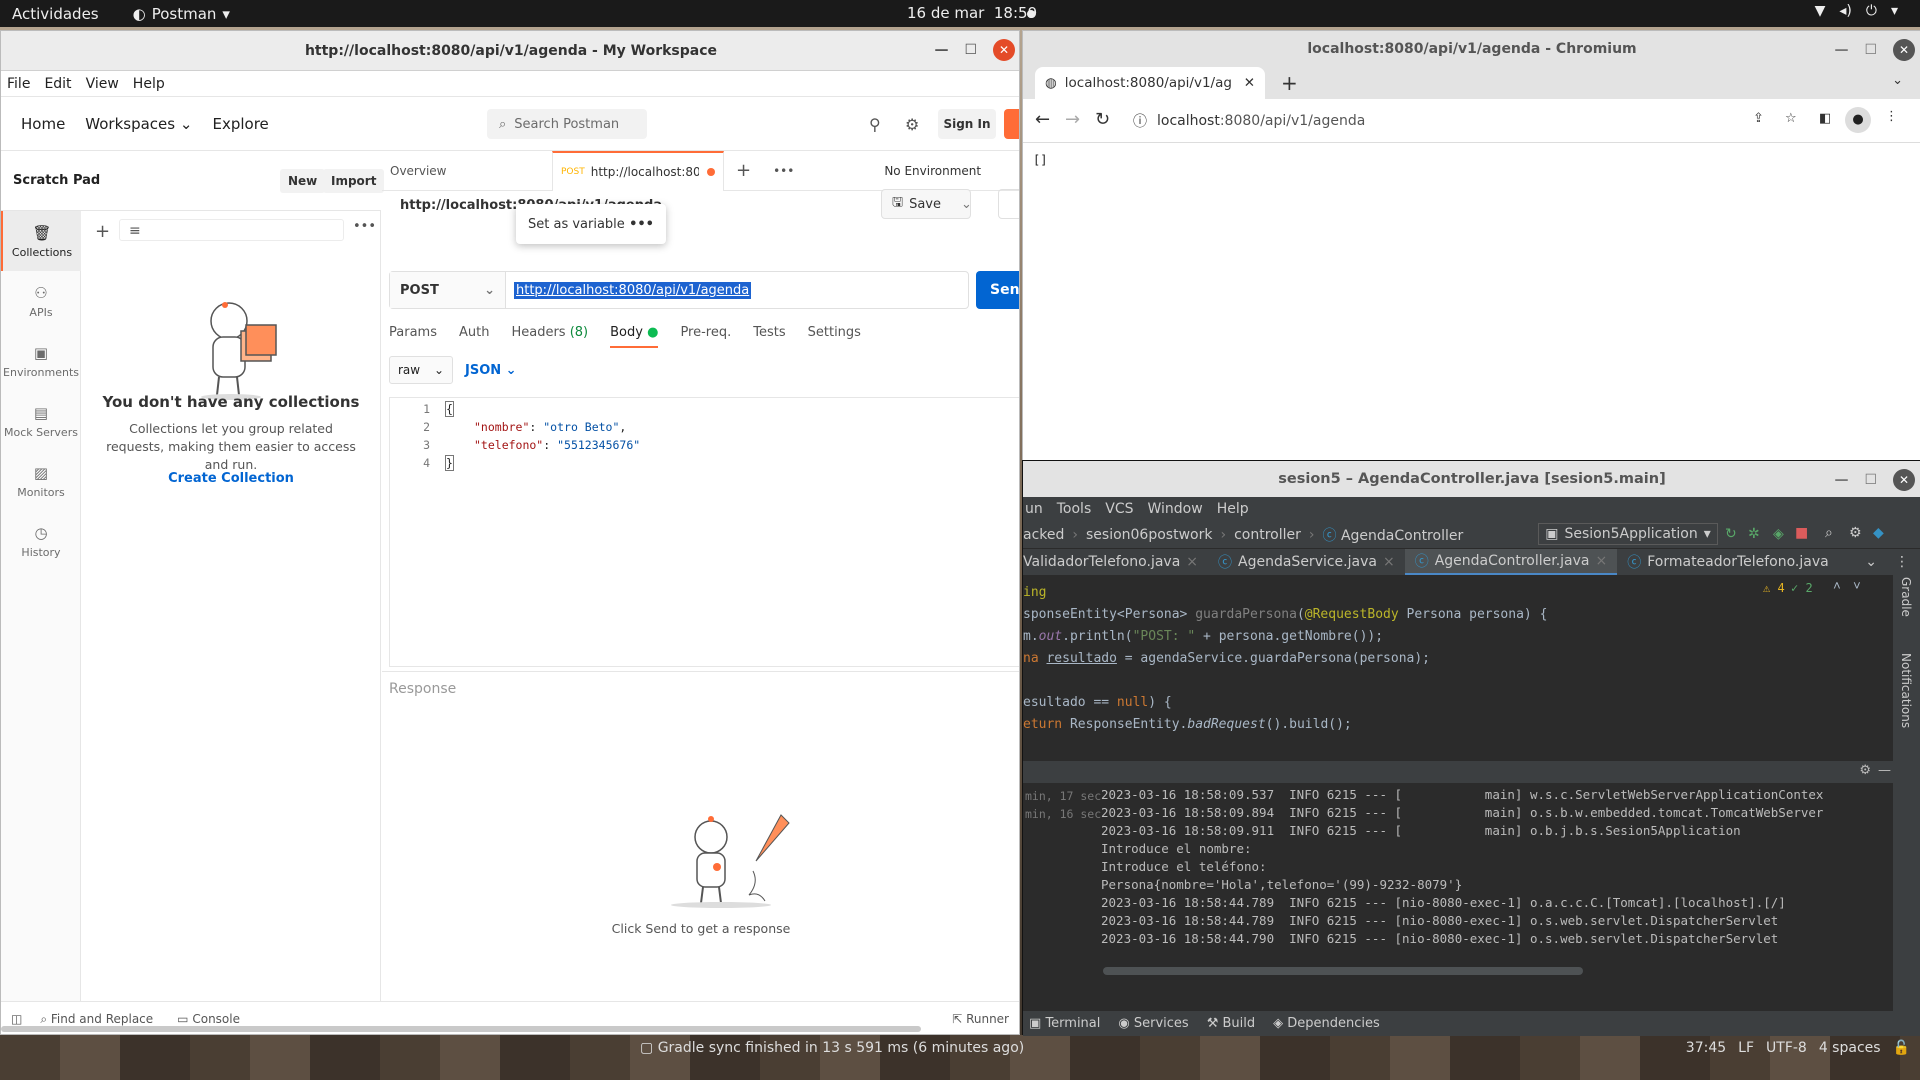 This screenshot has height=1080, width=1920. I want to click on more-options-icon: ⋮, so click(1902, 562).